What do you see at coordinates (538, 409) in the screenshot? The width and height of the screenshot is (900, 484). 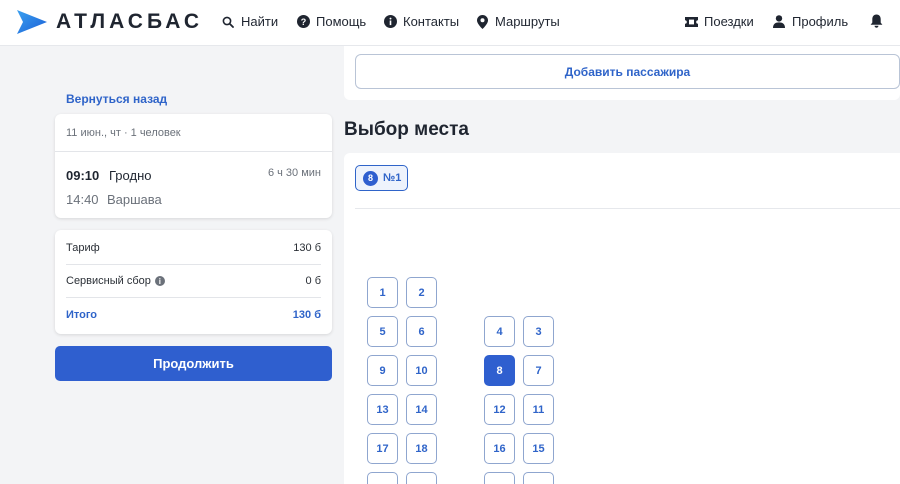 I see `seat: 11` at bounding box center [538, 409].